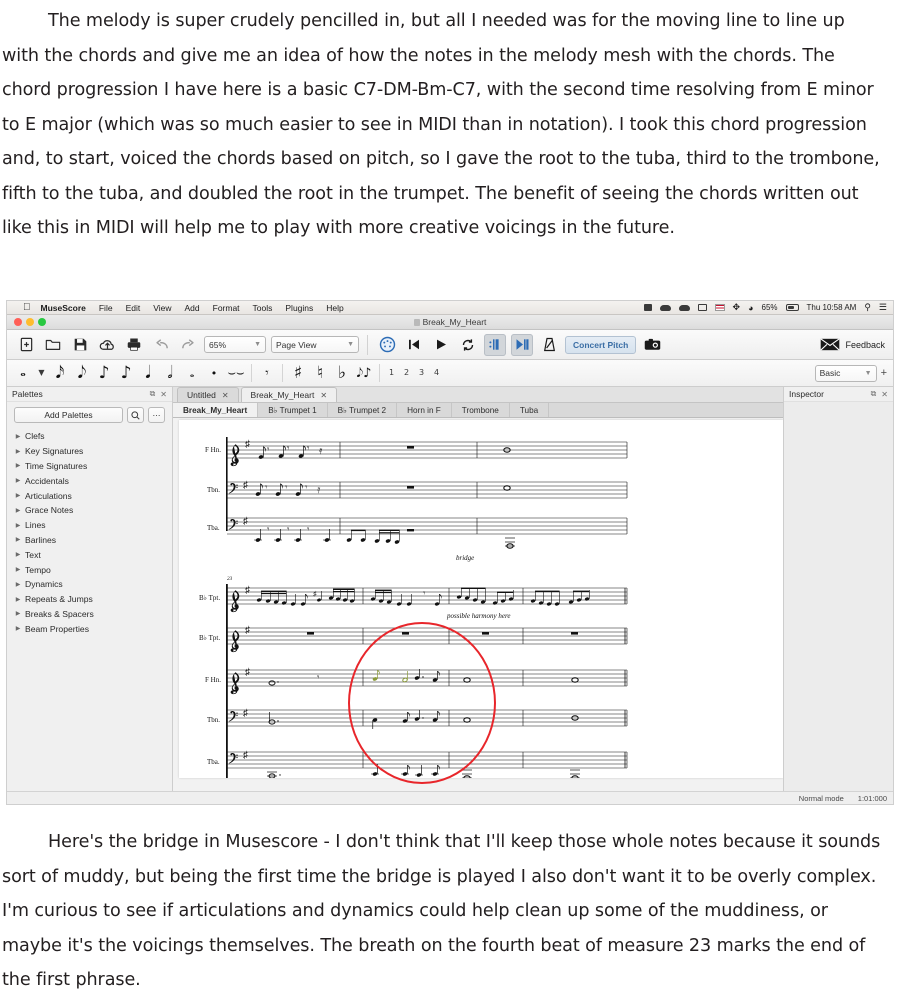 The height and width of the screenshot is (995, 900). Describe the element at coordinates (208, 394) in the screenshot. I see `document-tab-untitled: Untitled ✕` at that location.